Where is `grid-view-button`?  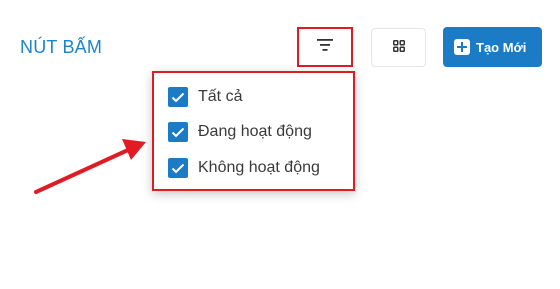
grid-view-button is located at coordinates (398, 47).